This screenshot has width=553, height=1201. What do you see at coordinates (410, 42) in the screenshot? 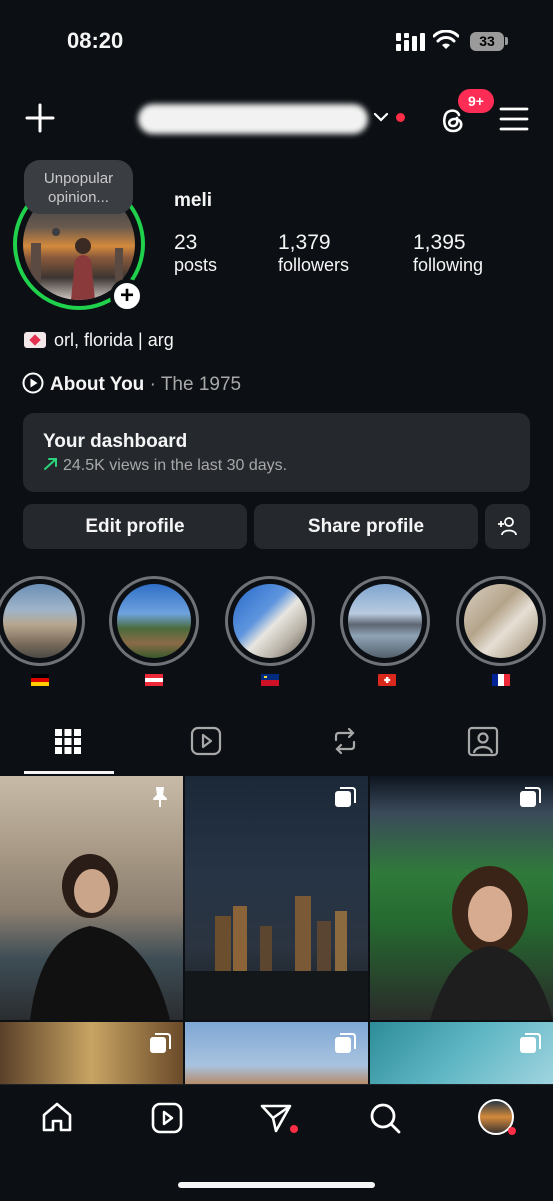
I see `signal-icon` at bounding box center [410, 42].